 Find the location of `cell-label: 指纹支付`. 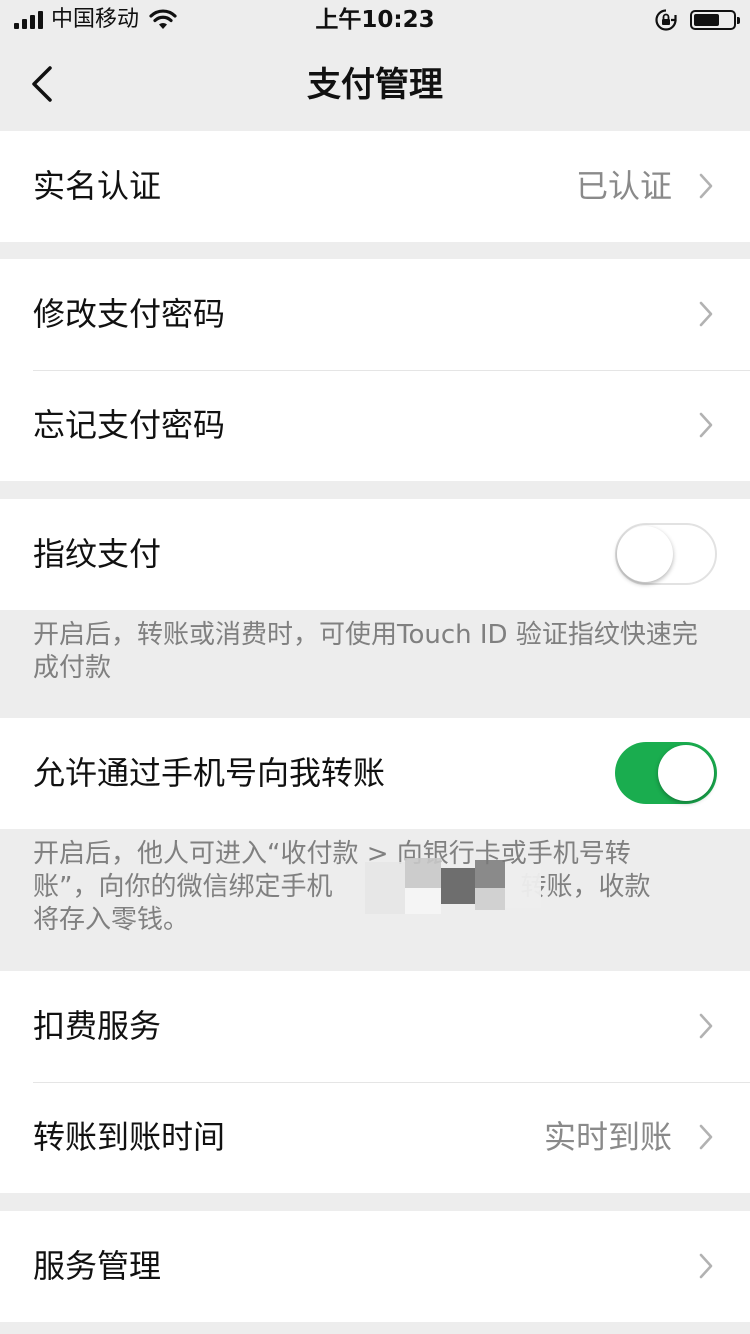

cell-label: 指纹支付 is located at coordinates (97, 554).